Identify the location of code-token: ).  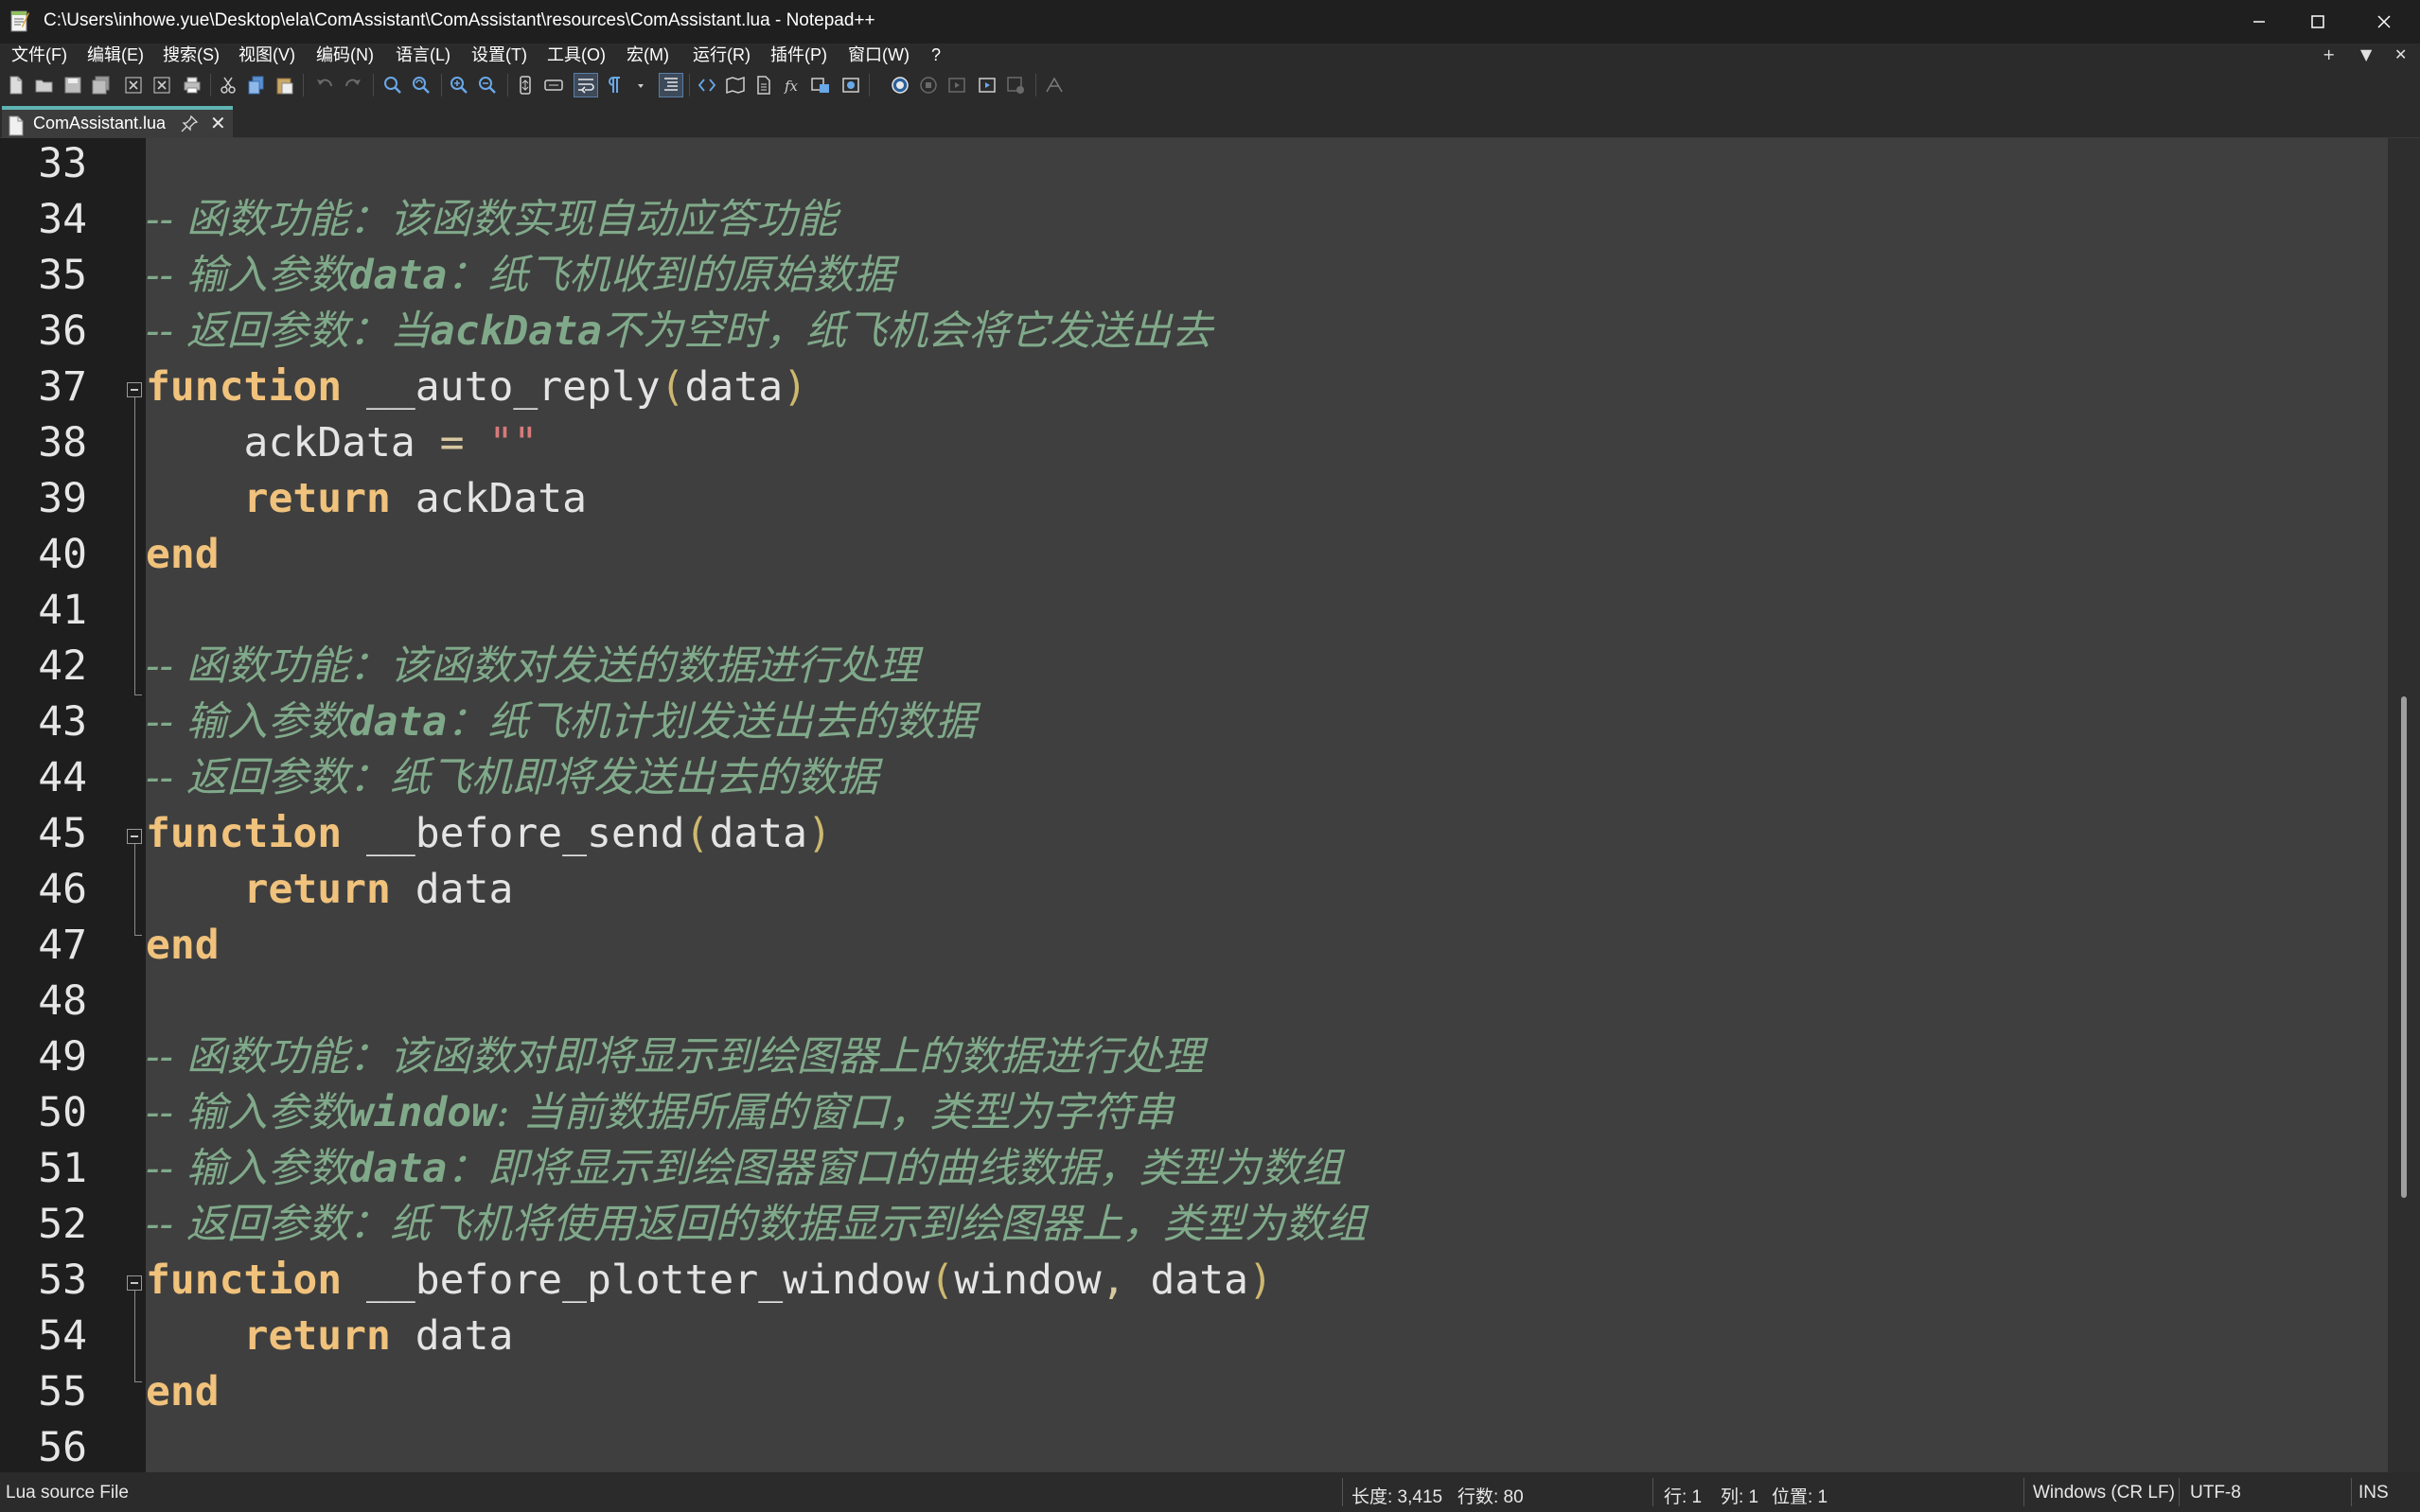
(820, 833).